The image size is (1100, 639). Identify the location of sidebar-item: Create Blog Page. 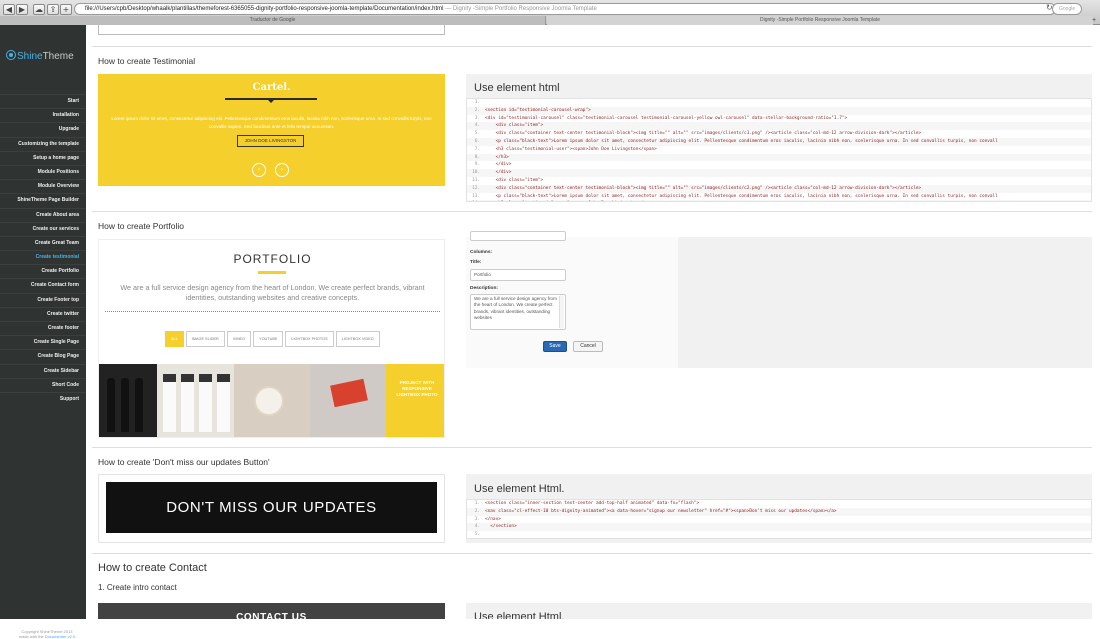
(43, 356).